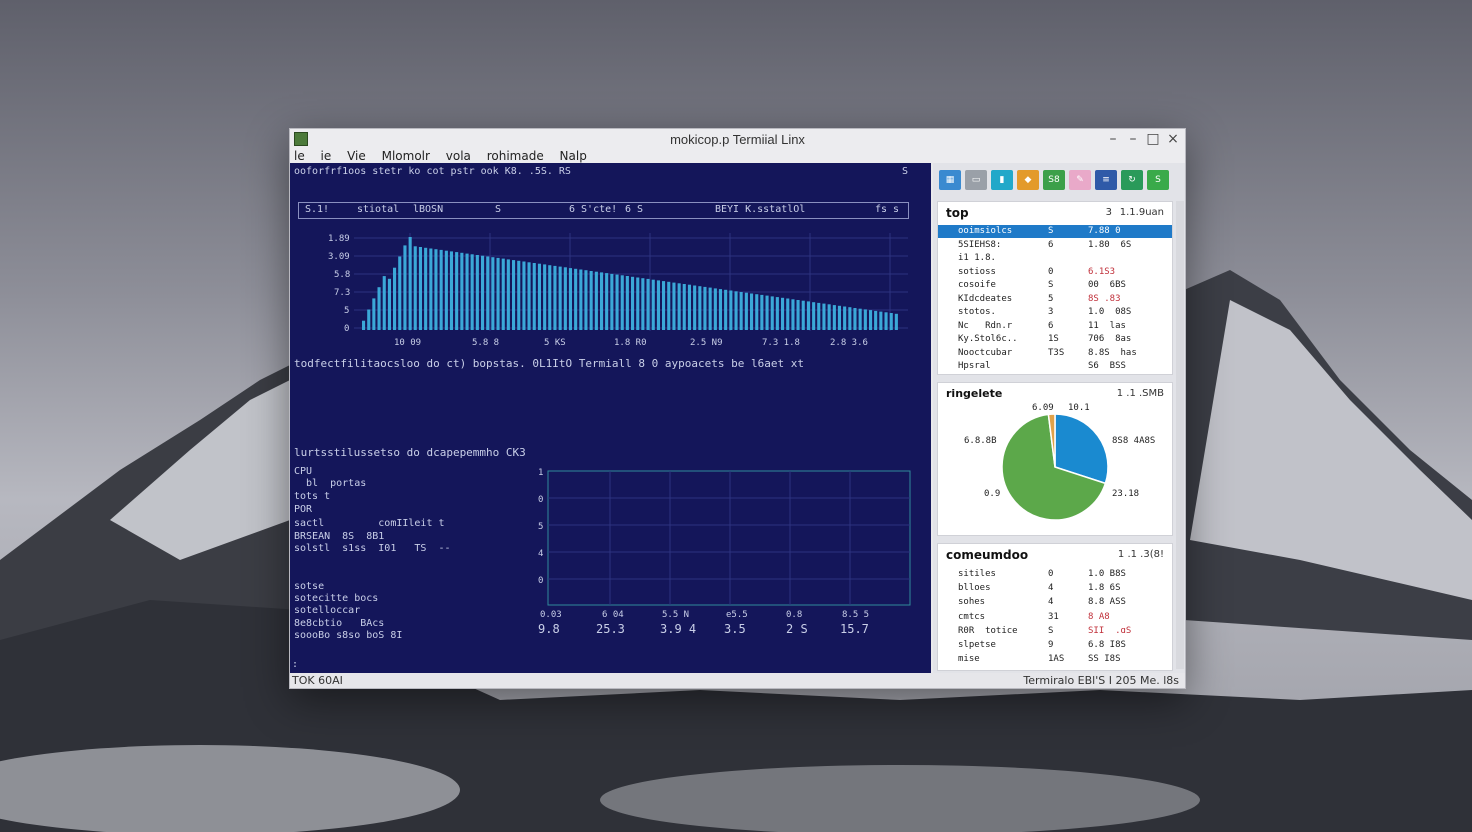  I want to click on process-name: cosoife, so click(977, 285).